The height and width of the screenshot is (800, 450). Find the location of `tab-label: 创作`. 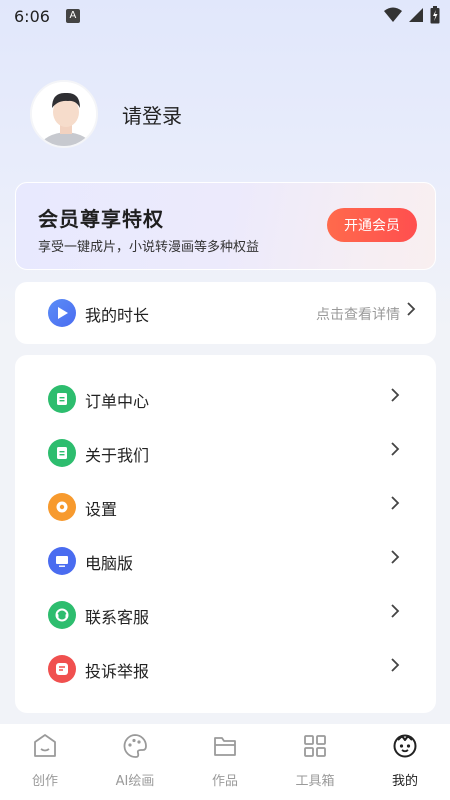

tab-label: 创作 is located at coordinates (44, 781).